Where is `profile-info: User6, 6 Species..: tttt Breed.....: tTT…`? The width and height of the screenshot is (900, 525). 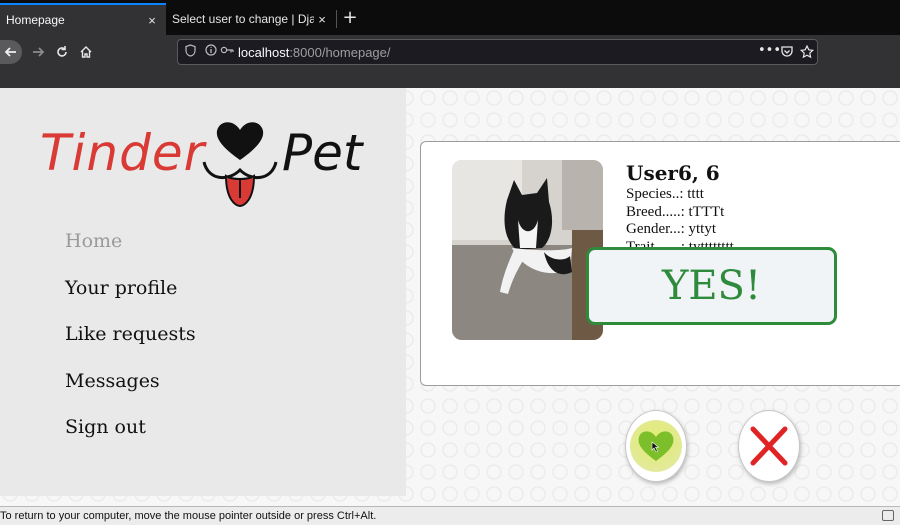
profile-info: User6, 6 Species..: tttt Breed.....: tTT… is located at coordinates (680, 208).